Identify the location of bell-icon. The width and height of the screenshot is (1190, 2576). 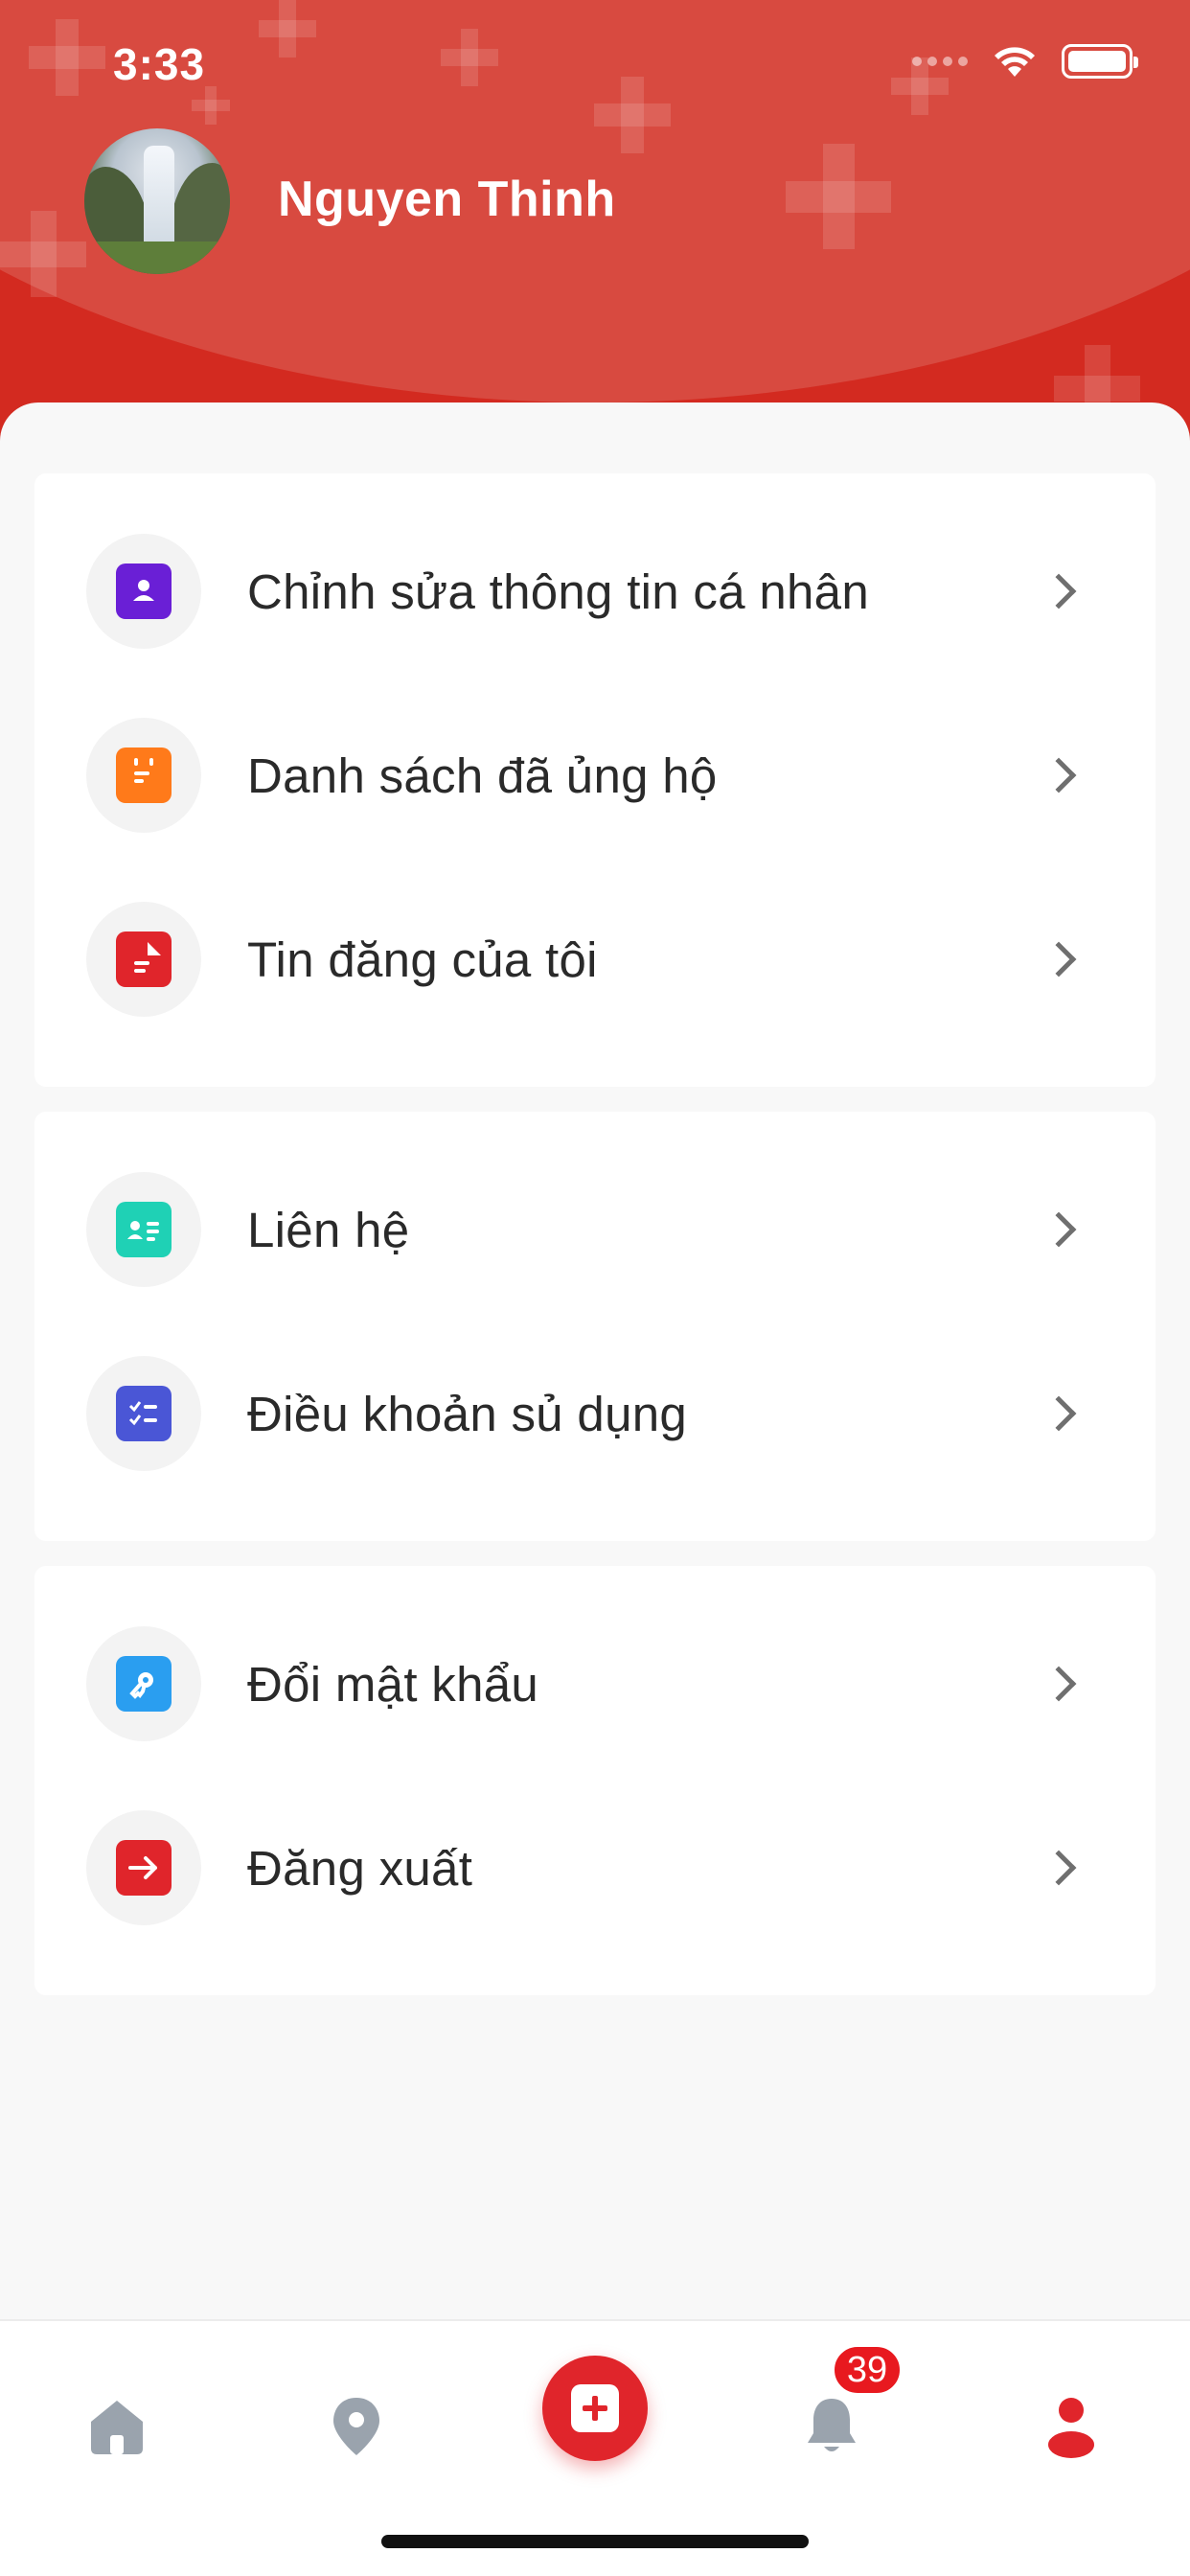
(832, 2425).